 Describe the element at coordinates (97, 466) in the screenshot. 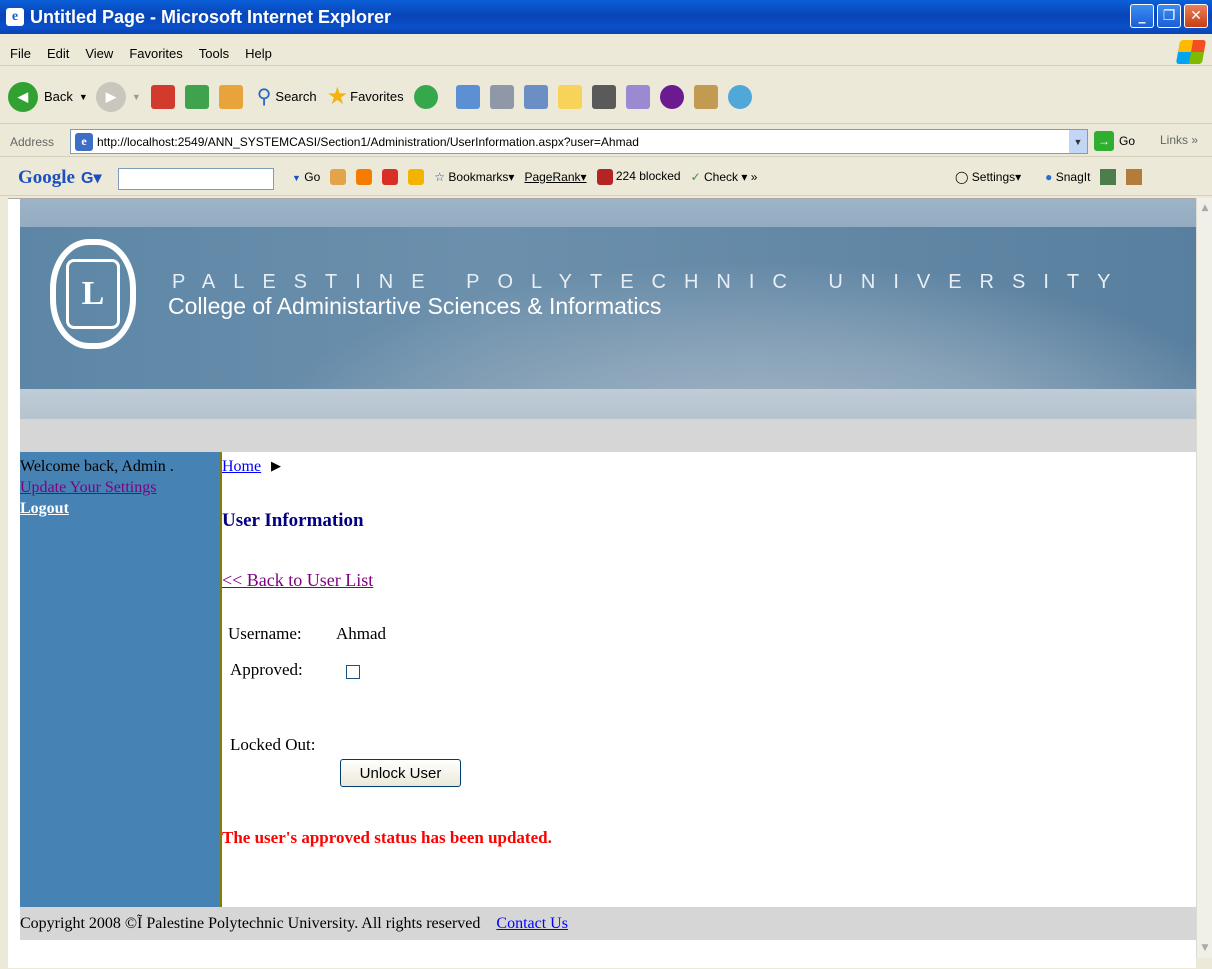

I see `welcome-text: Welcome back, Admin .` at that location.